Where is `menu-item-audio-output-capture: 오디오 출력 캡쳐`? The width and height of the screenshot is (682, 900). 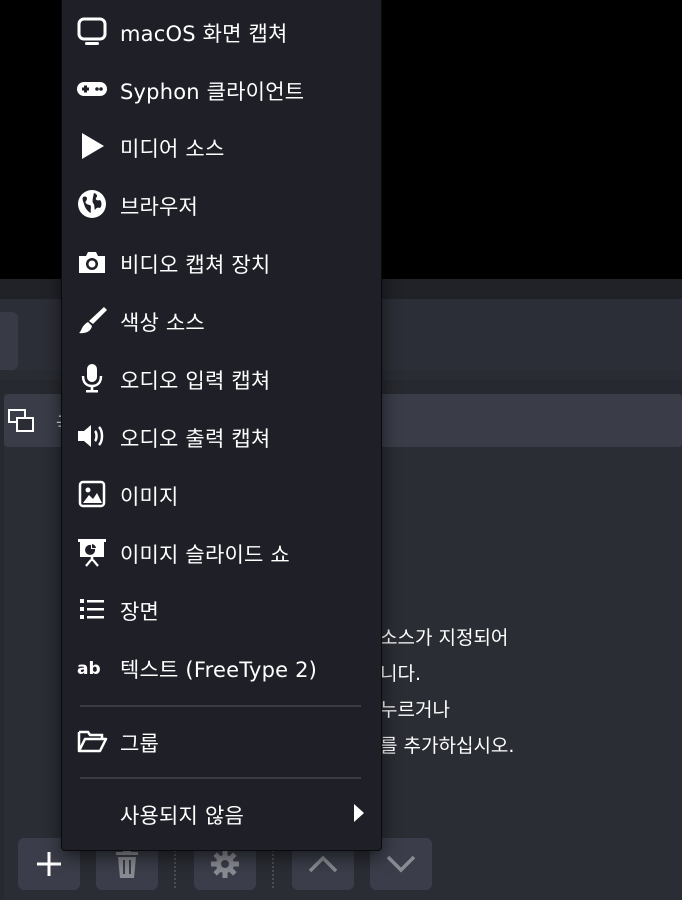
menu-item-audio-output-capture: 오디오 출력 캡쳐 is located at coordinates (221, 436).